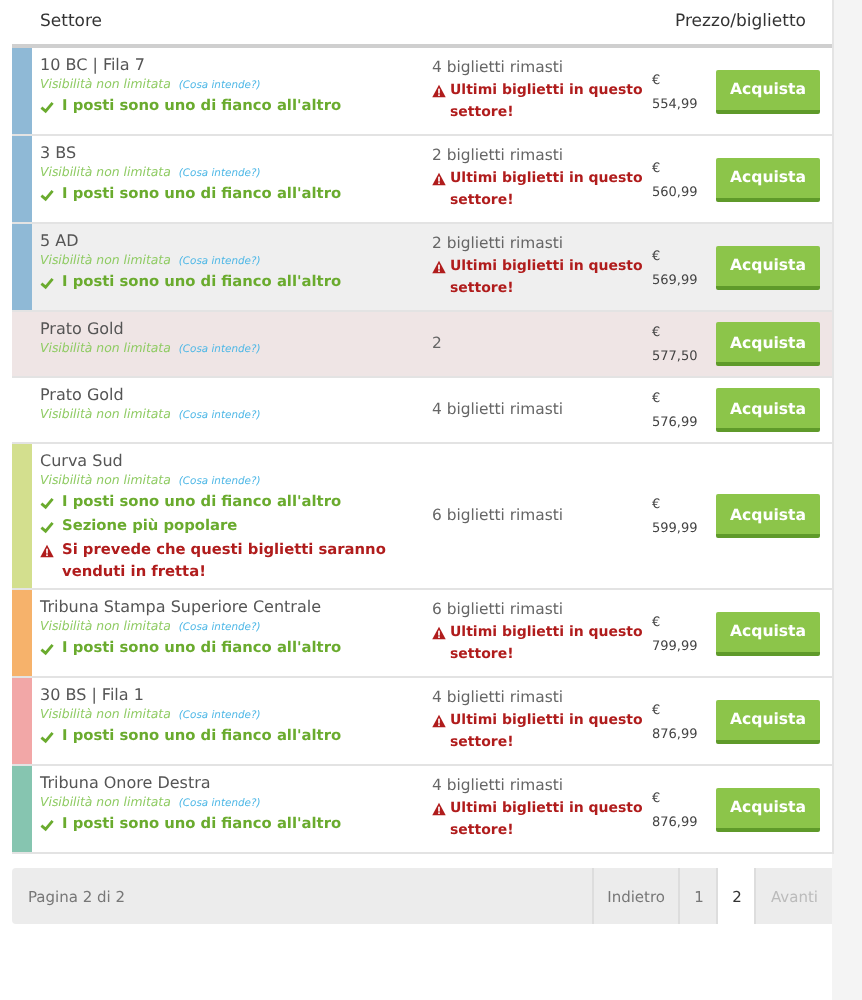 Image resolution: width=862 pixels, height=1000 pixels. What do you see at coordinates (182, 607) in the screenshot?
I see `sector-name: Tribuna Stampa Superiore Centrale` at bounding box center [182, 607].